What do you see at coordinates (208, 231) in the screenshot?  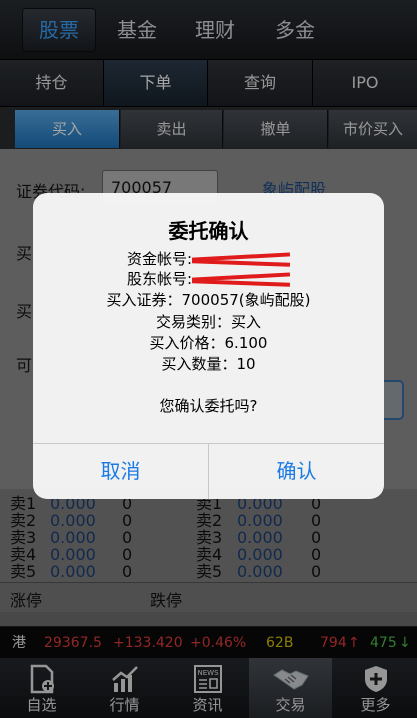 I see `dialog-title: 委托确认` at bounding box center [208, 231].